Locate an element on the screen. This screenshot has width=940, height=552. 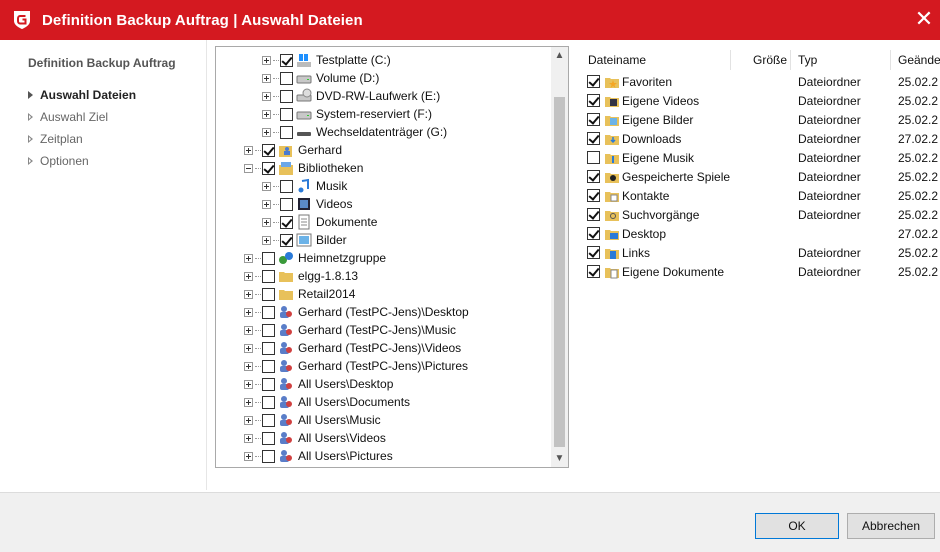
column-header-modified: Geände is located at coordinates (919, 60).